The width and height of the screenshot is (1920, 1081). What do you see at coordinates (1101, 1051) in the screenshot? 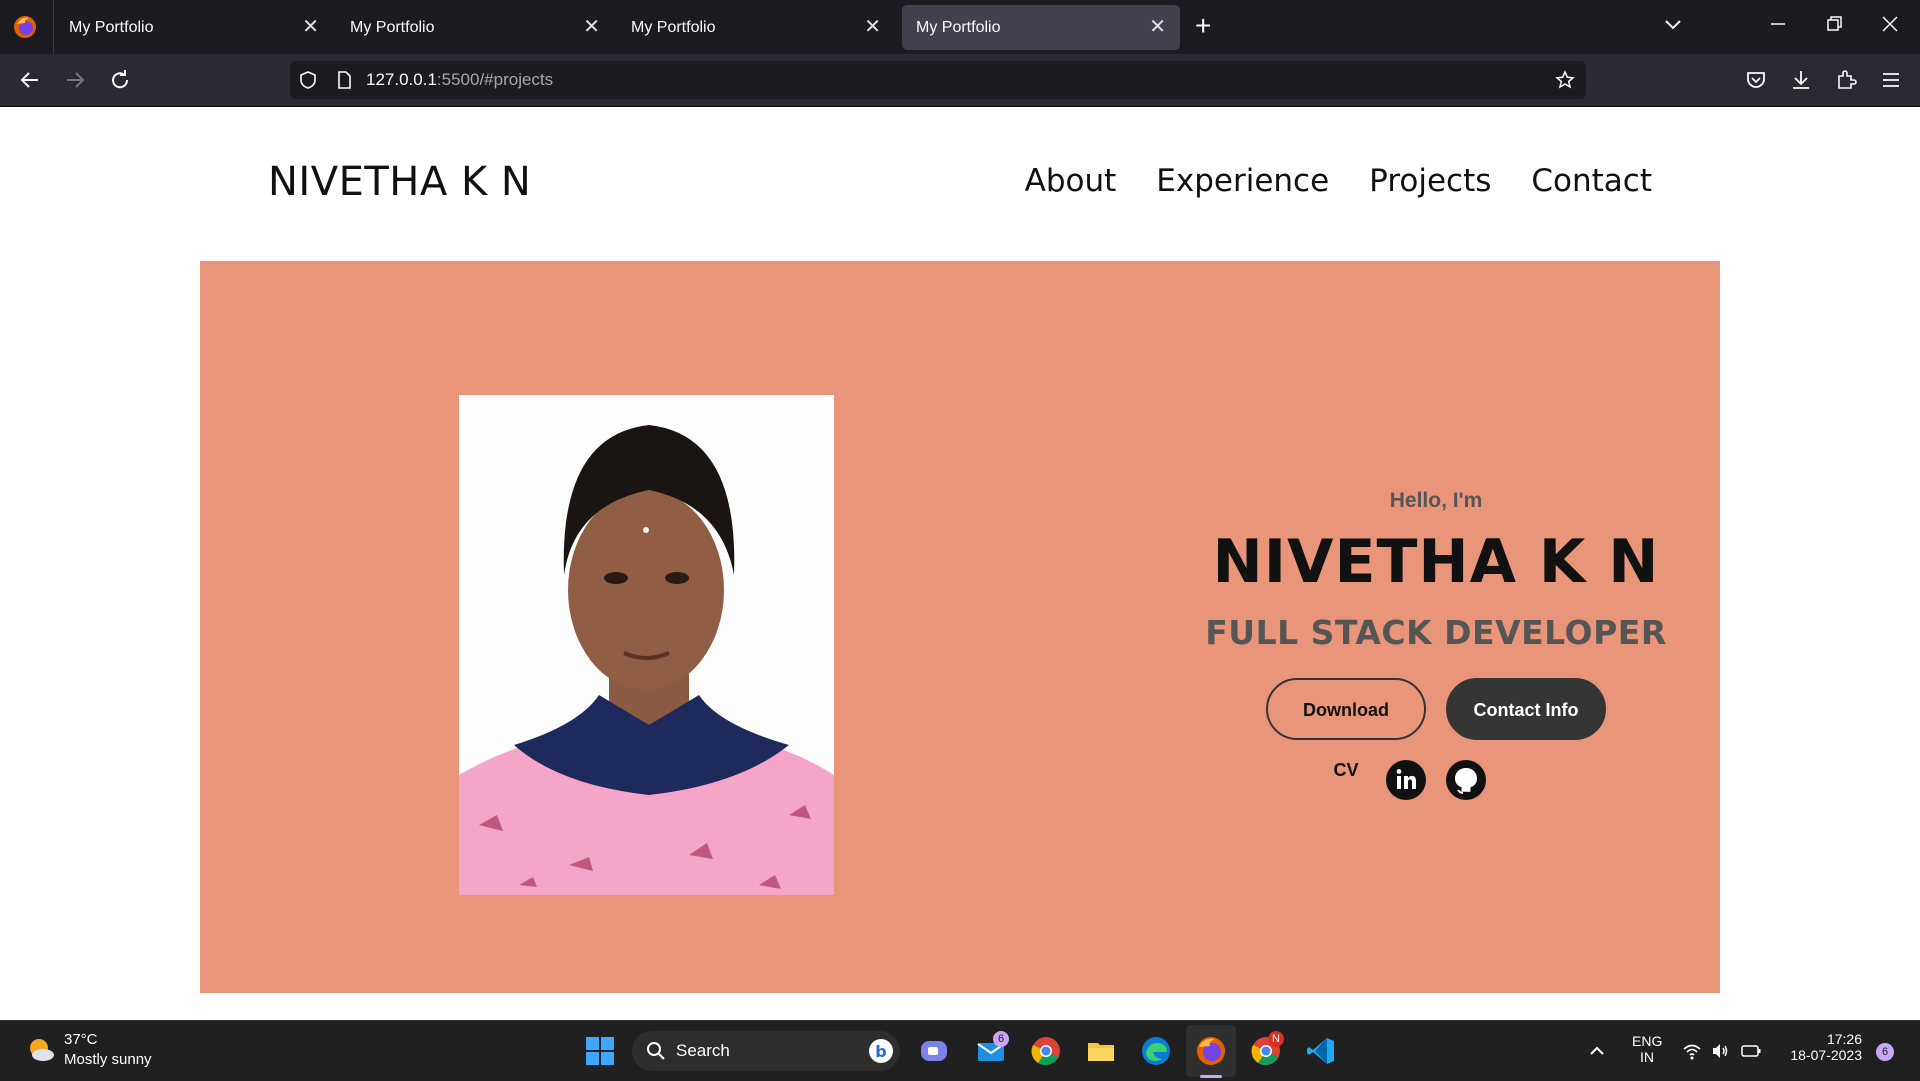
I see `file-explorer-icon` at bounding box center [1101, 1051].